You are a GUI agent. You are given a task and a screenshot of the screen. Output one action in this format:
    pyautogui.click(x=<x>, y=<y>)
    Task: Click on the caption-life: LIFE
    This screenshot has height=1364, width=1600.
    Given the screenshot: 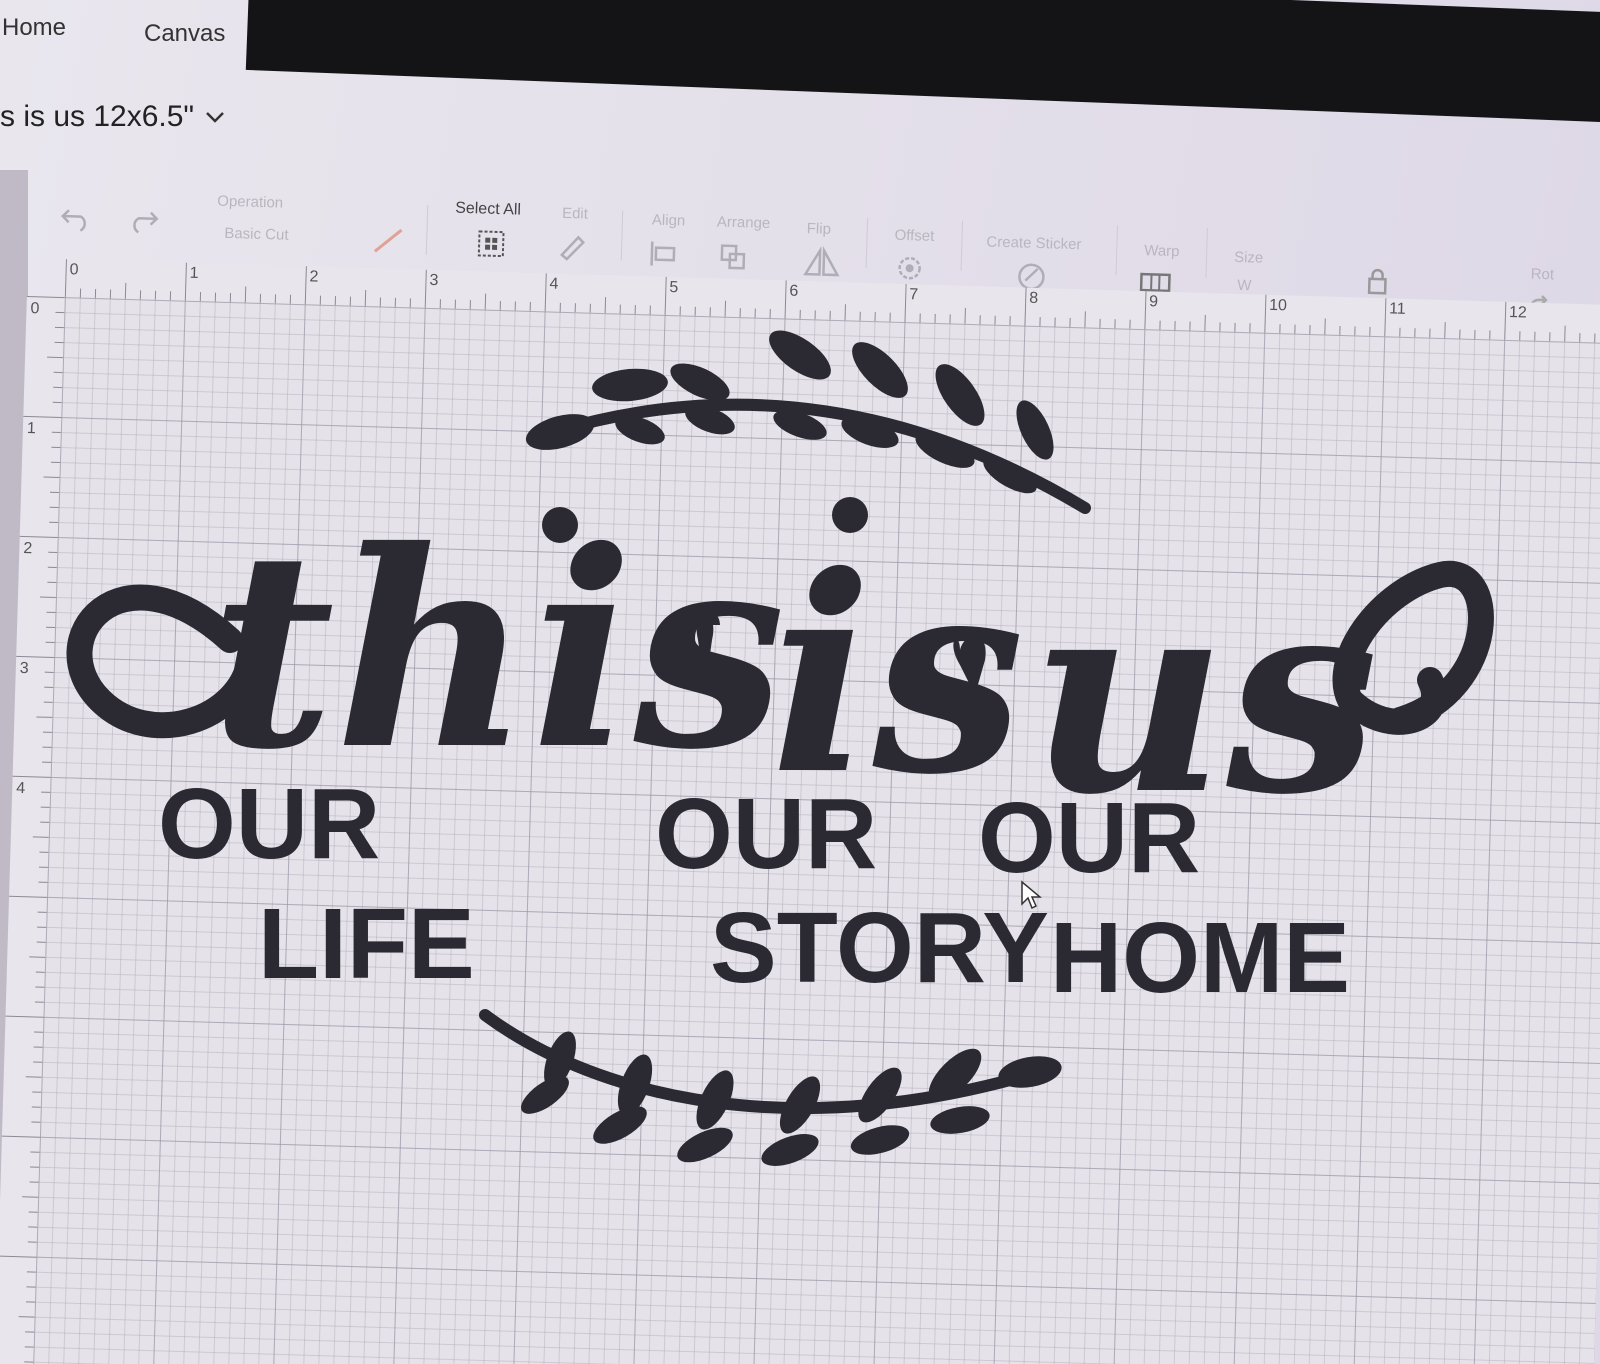 What is the action you would take?
    pyautogui.click(x=366, y=944)
    